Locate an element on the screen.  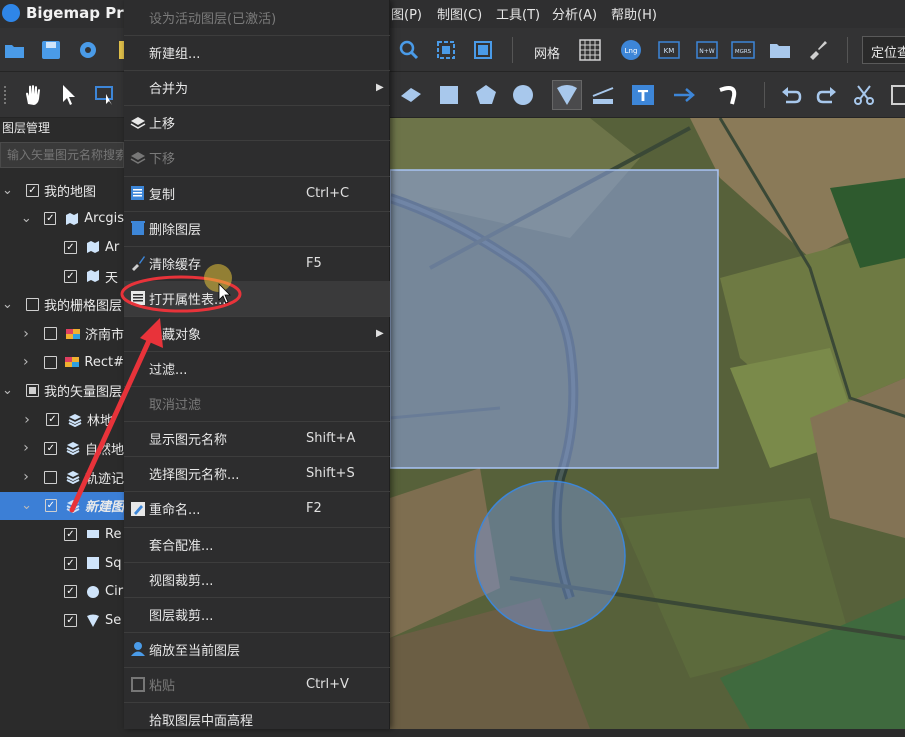
layer-tree-row: › ✓ 林地 is located at coordinates (62, 420).